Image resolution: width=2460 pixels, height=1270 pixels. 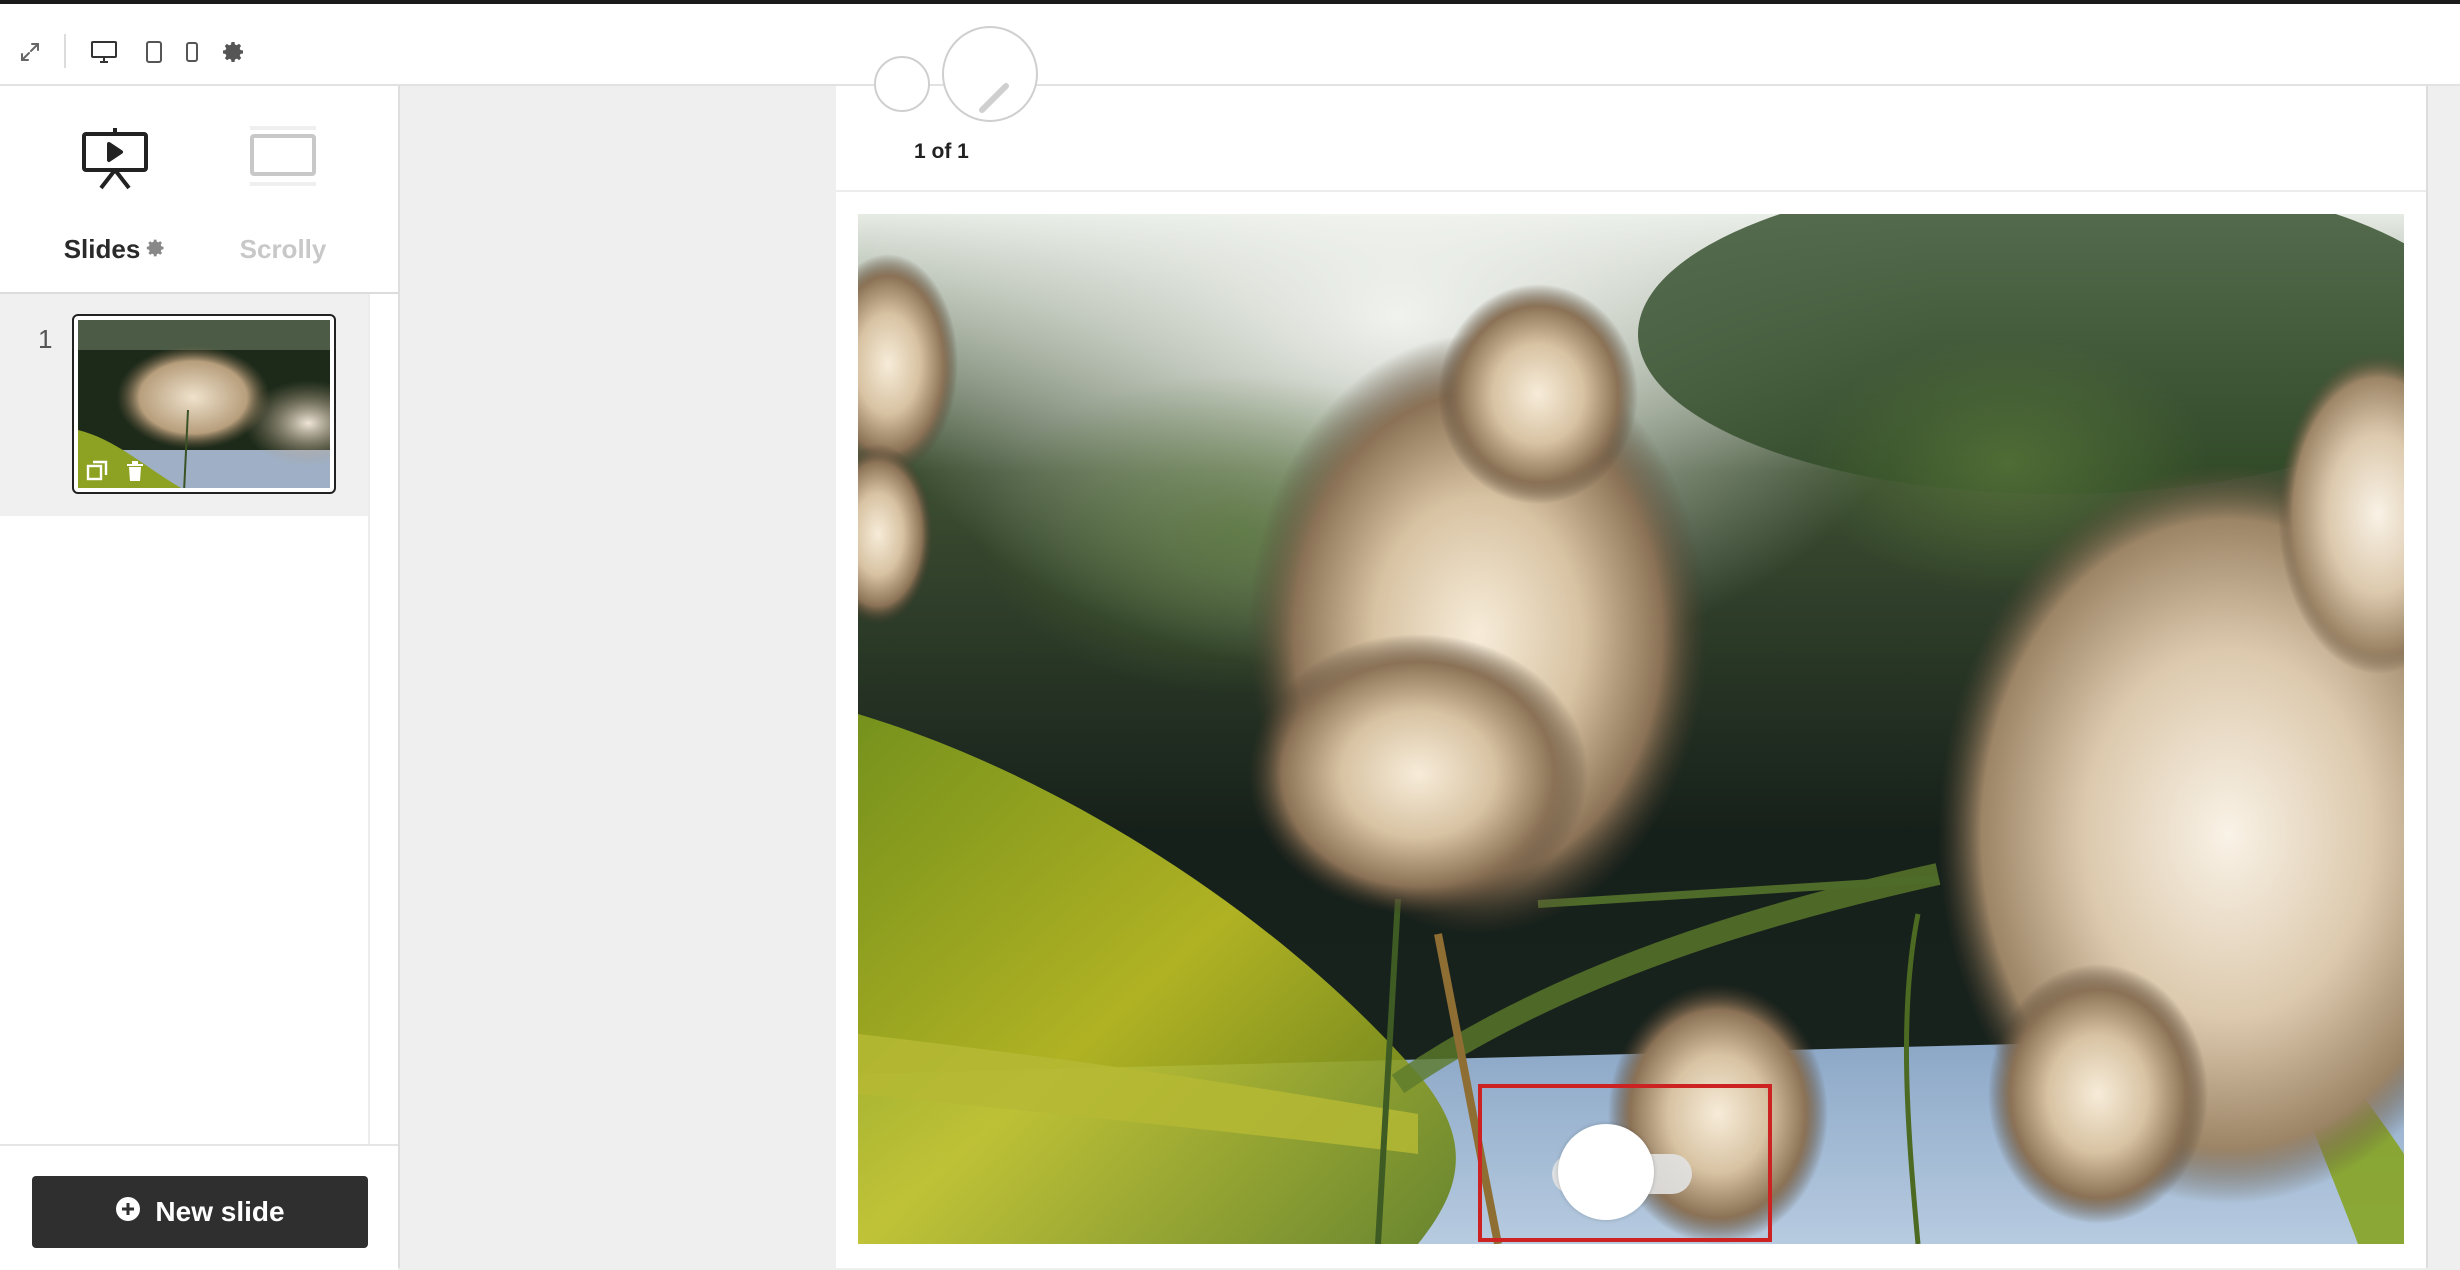 I want to click on plus-circle-icon, so click(x=128, y=1212).